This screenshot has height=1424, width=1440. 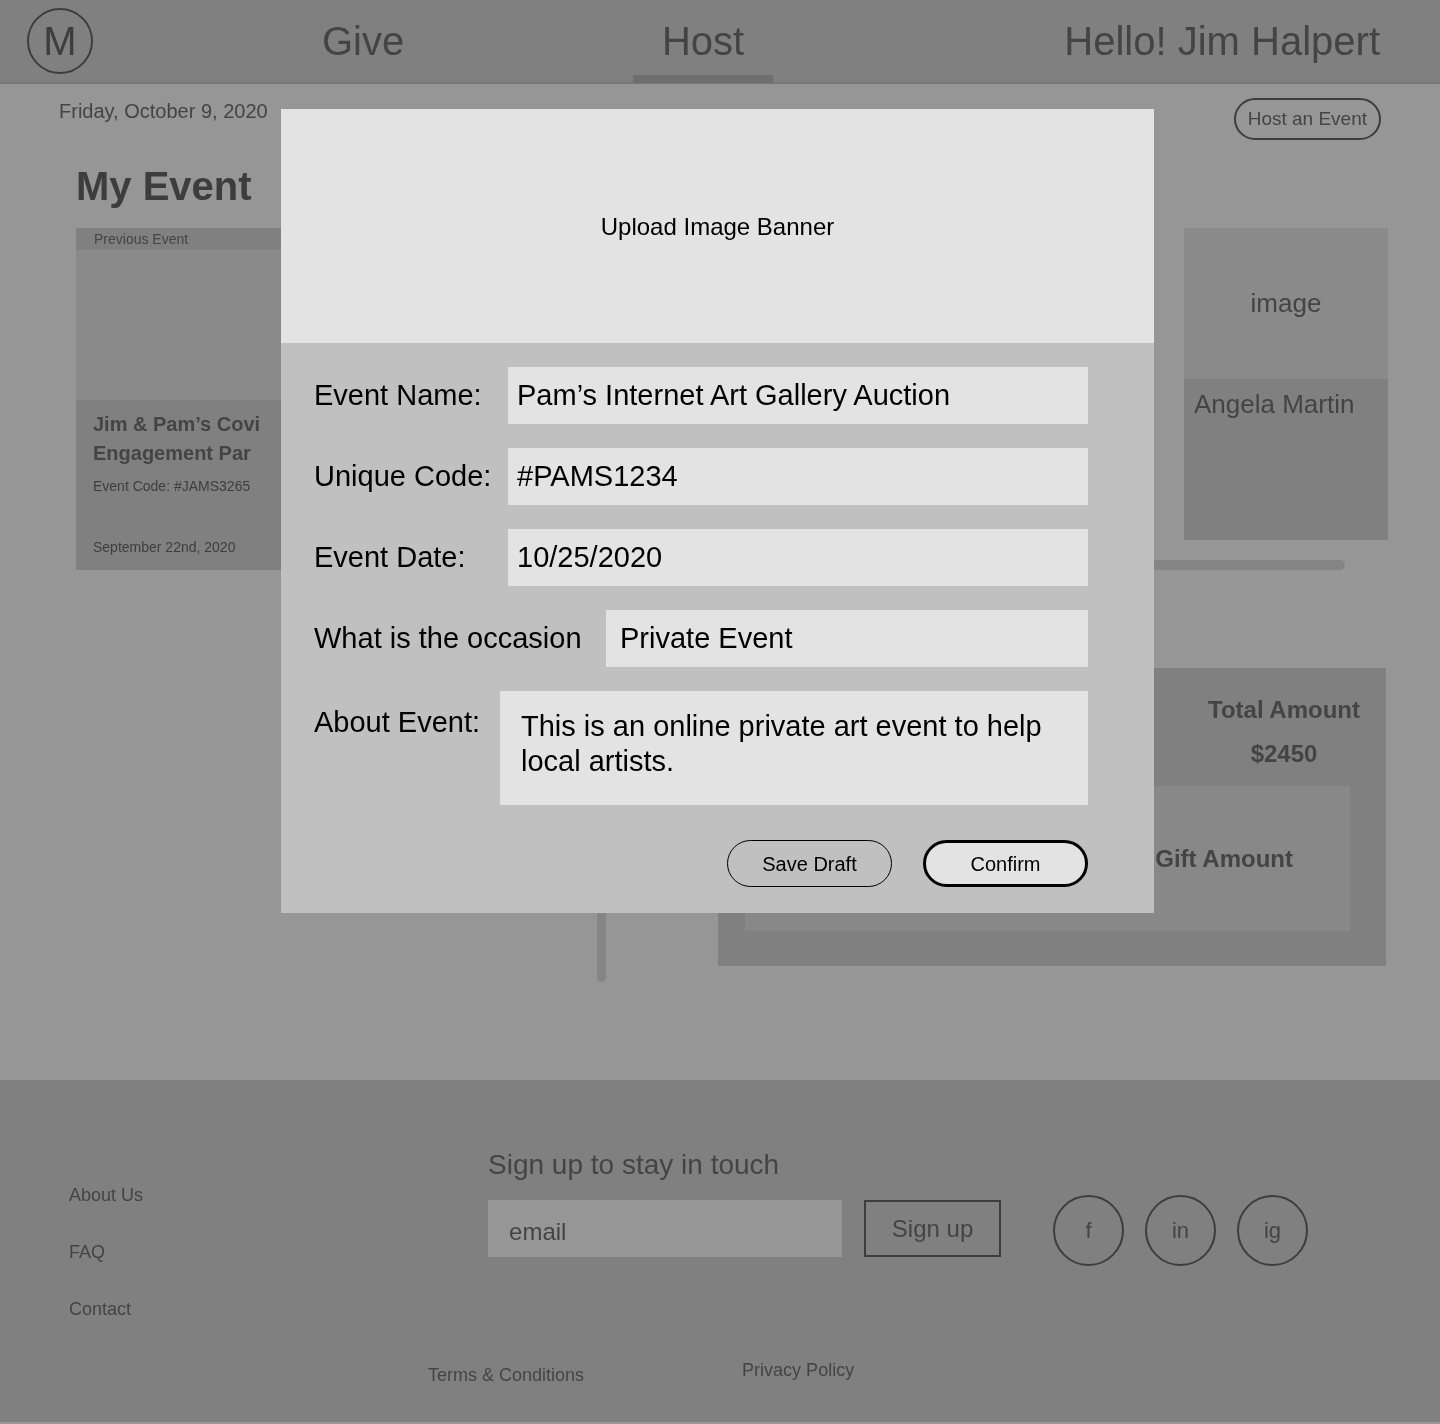 I want to click on guest-card: image Angela Martin, so click(x=1286, y=384).